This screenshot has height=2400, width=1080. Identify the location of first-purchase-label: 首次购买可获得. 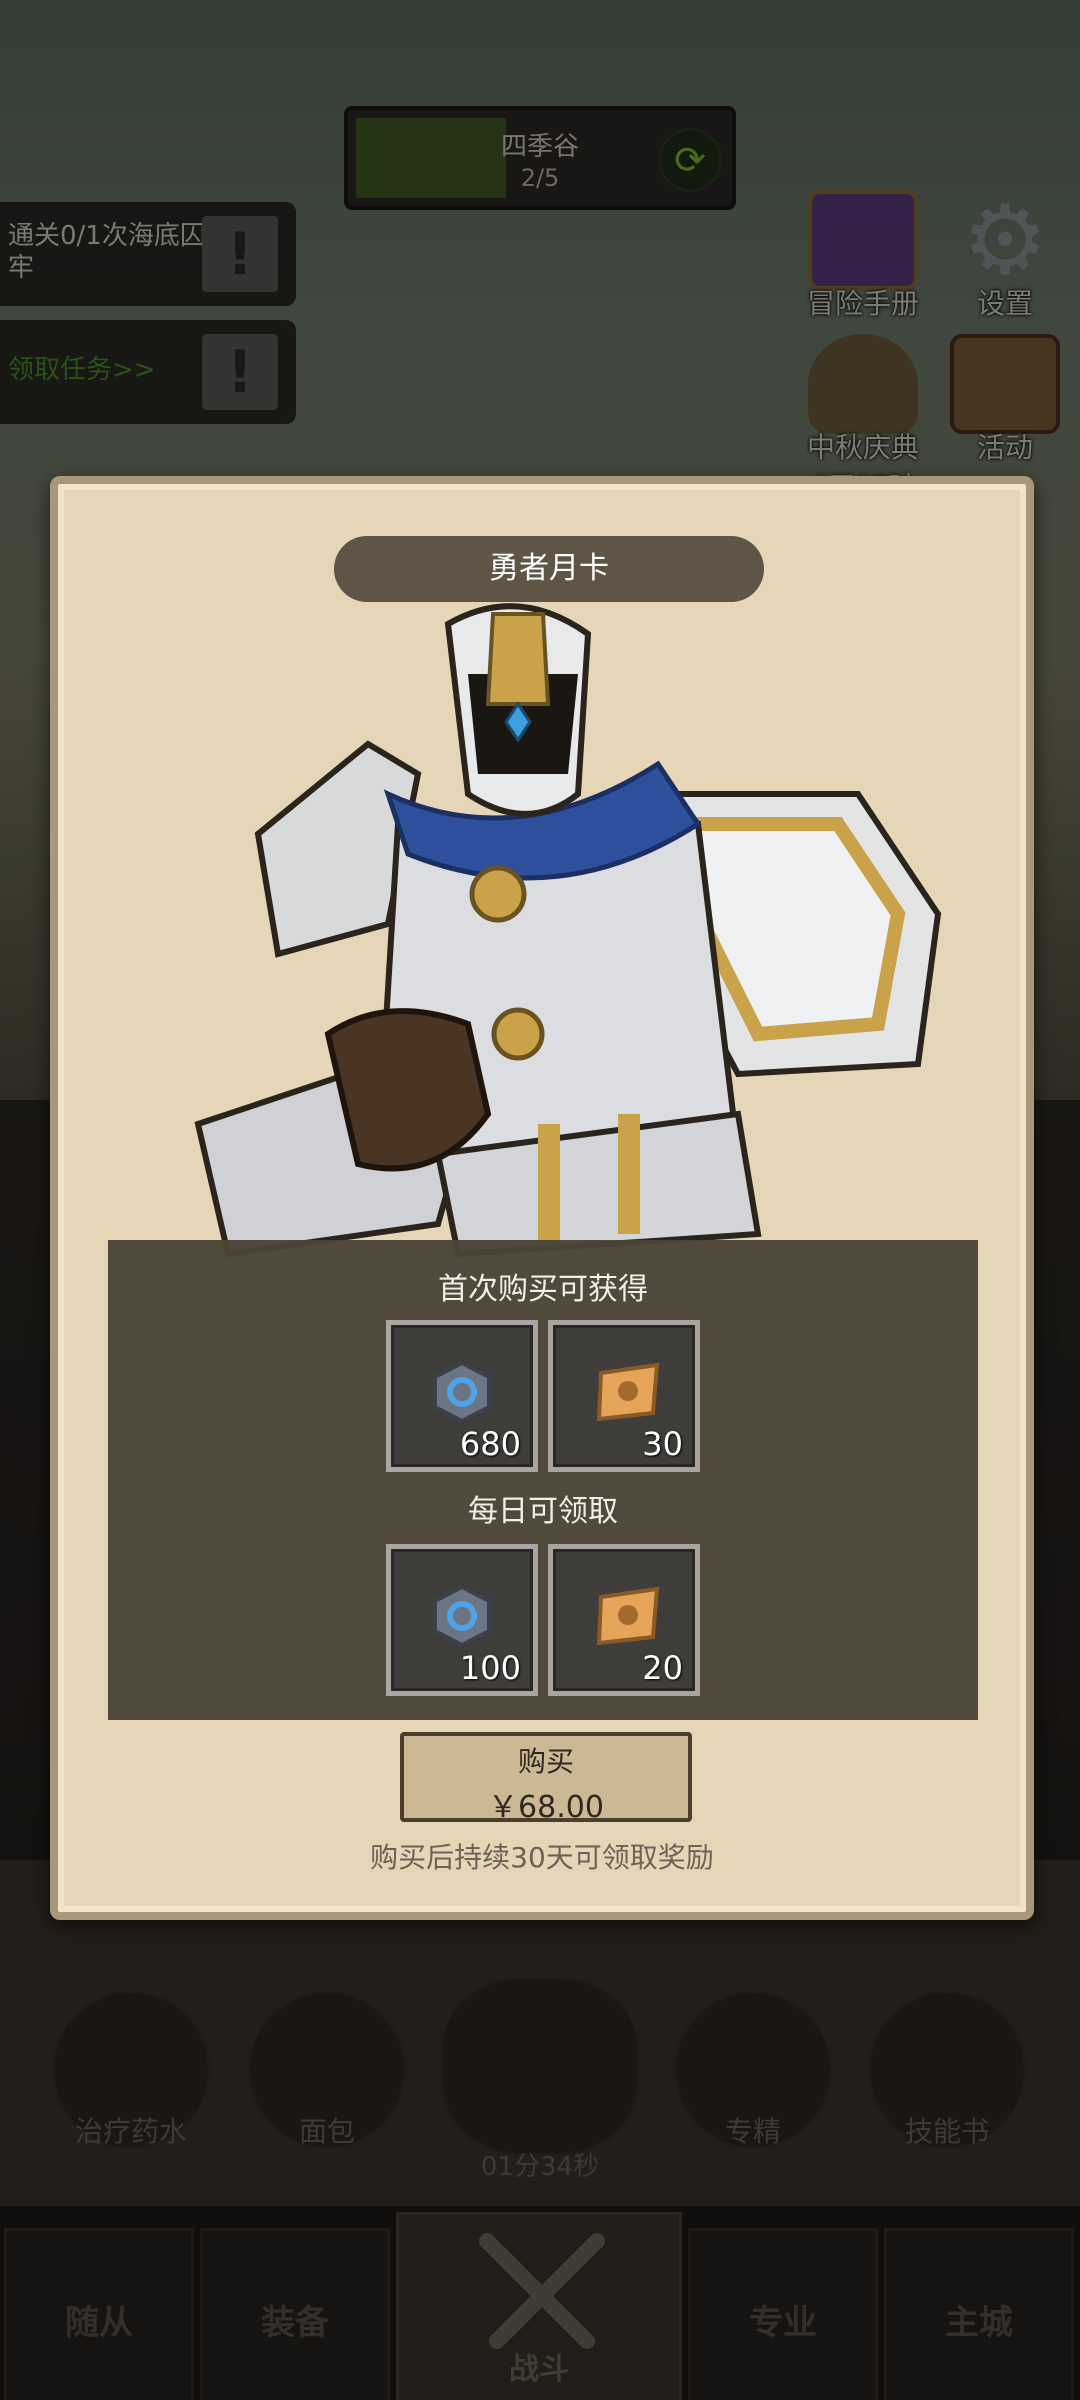
(543, 1289).